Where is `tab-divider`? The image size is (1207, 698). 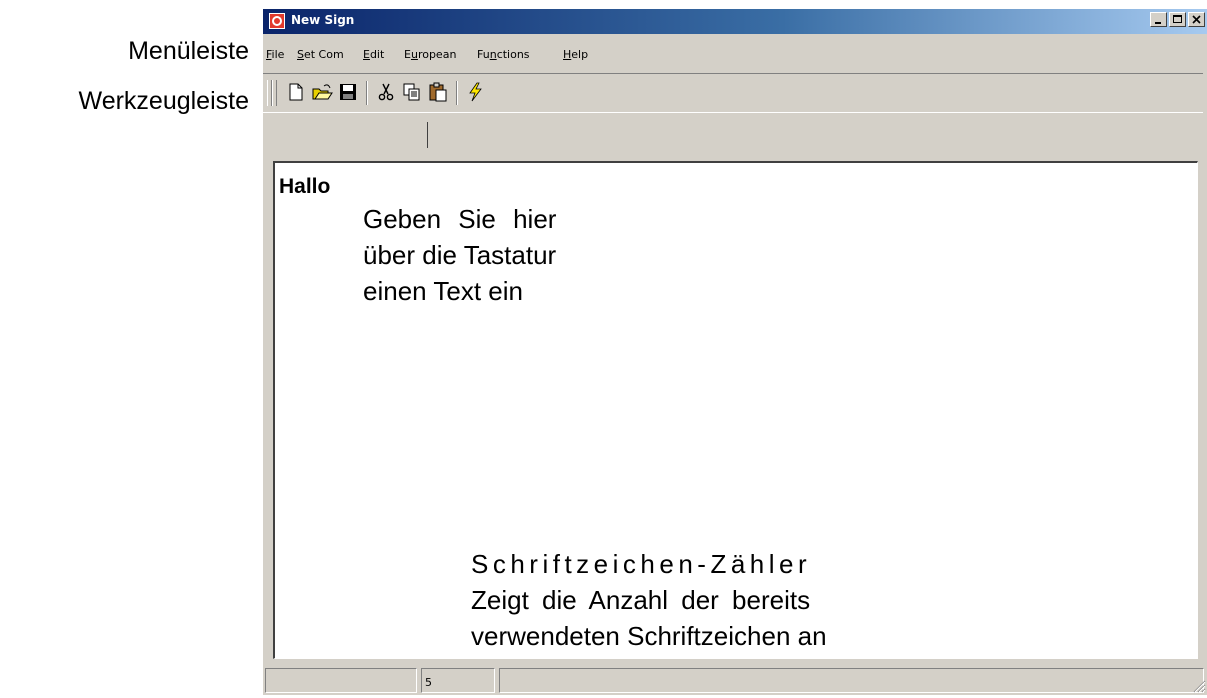
tab-divider is located at coordinates (427, 135).